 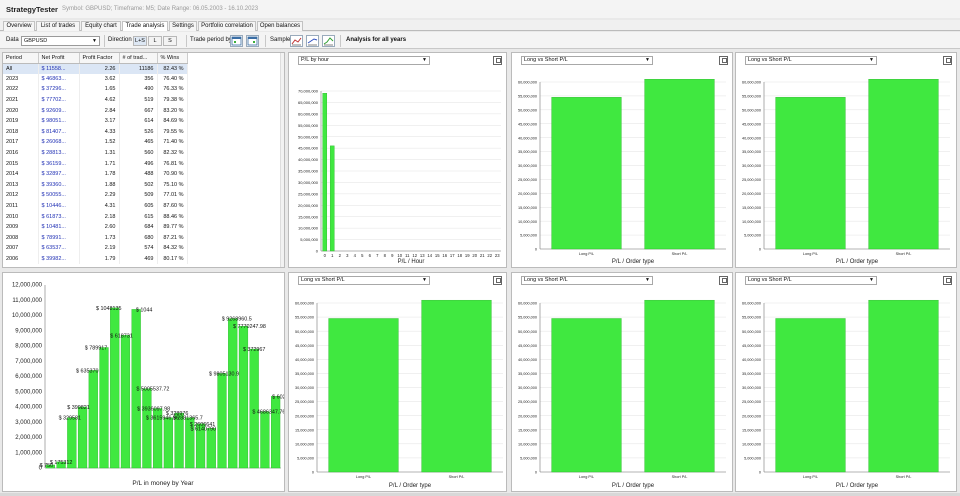 I want to click on cell-trades: 560, so click(x=138, y=153).